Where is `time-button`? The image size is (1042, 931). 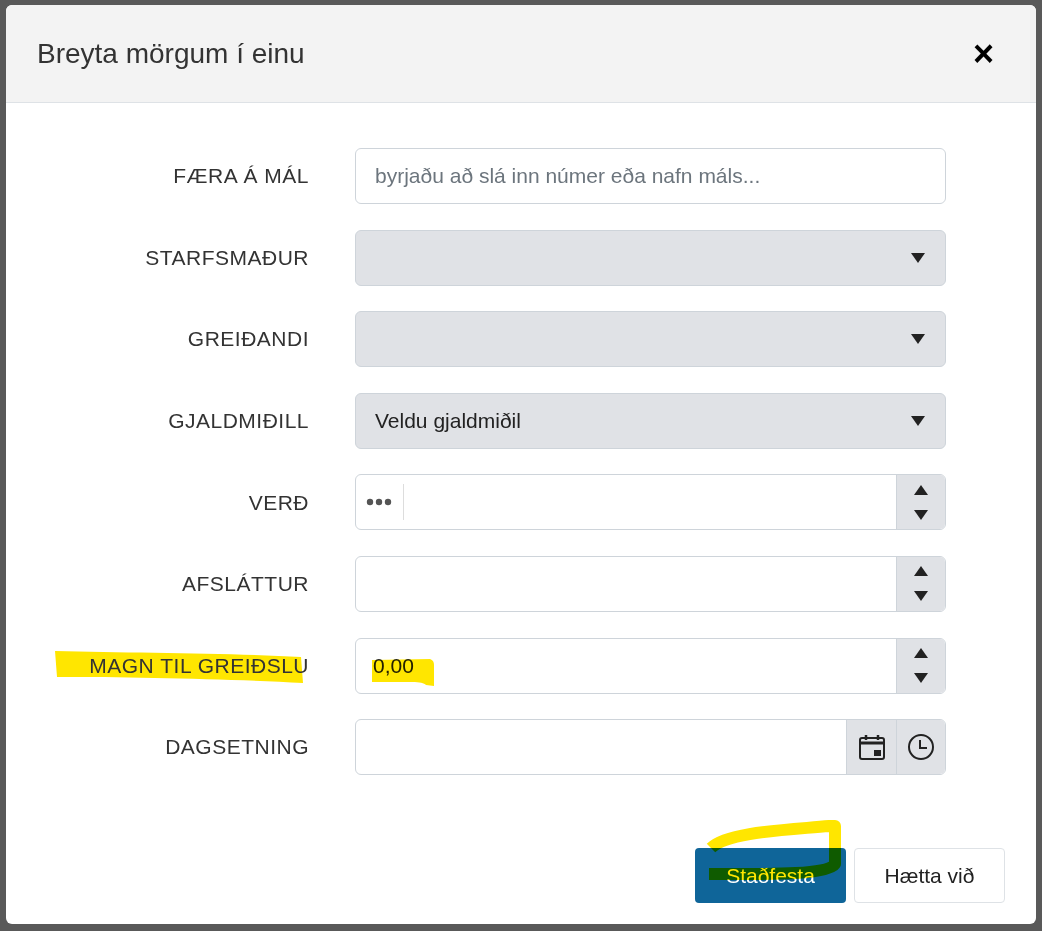 time-button is located at coordinates (920, 747).